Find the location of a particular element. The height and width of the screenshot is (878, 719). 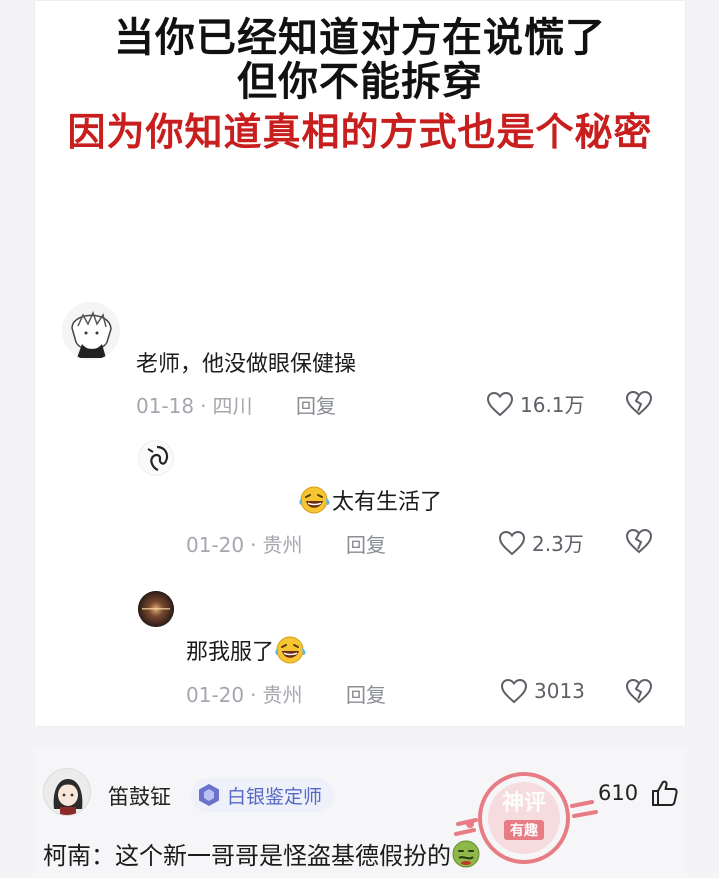

like-button: 2.3万 is located at coordinates (541, 542).